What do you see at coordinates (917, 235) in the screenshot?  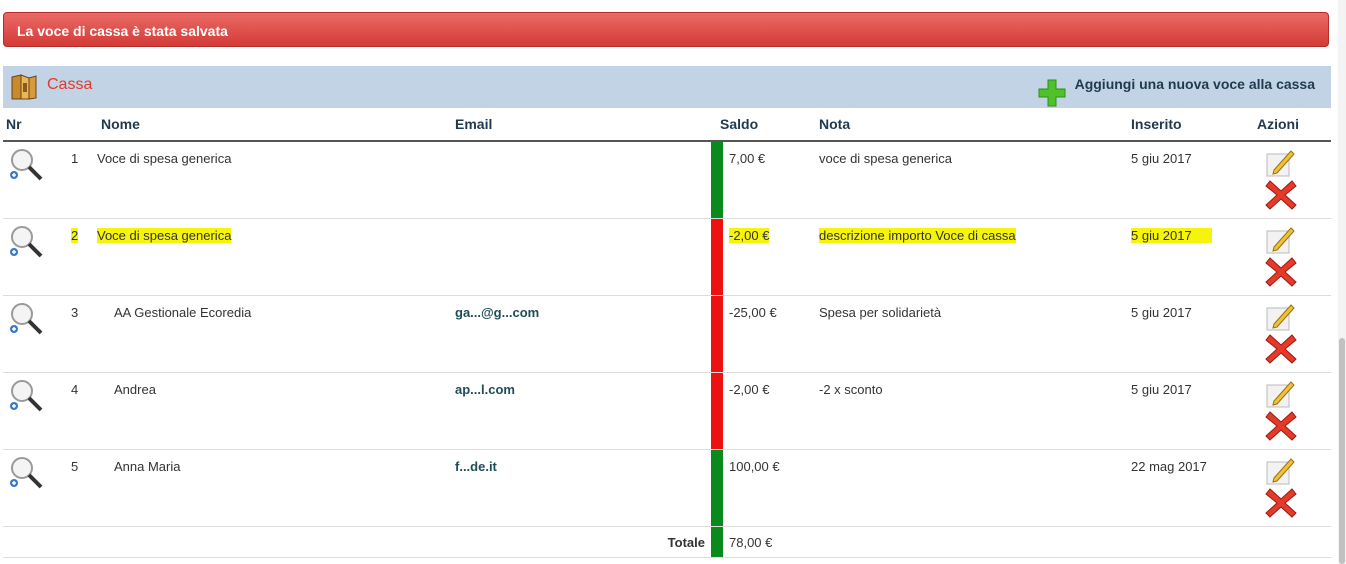 I see `row-nota: descrizione importo Voce di cassa` at bounding box center [917, 235].